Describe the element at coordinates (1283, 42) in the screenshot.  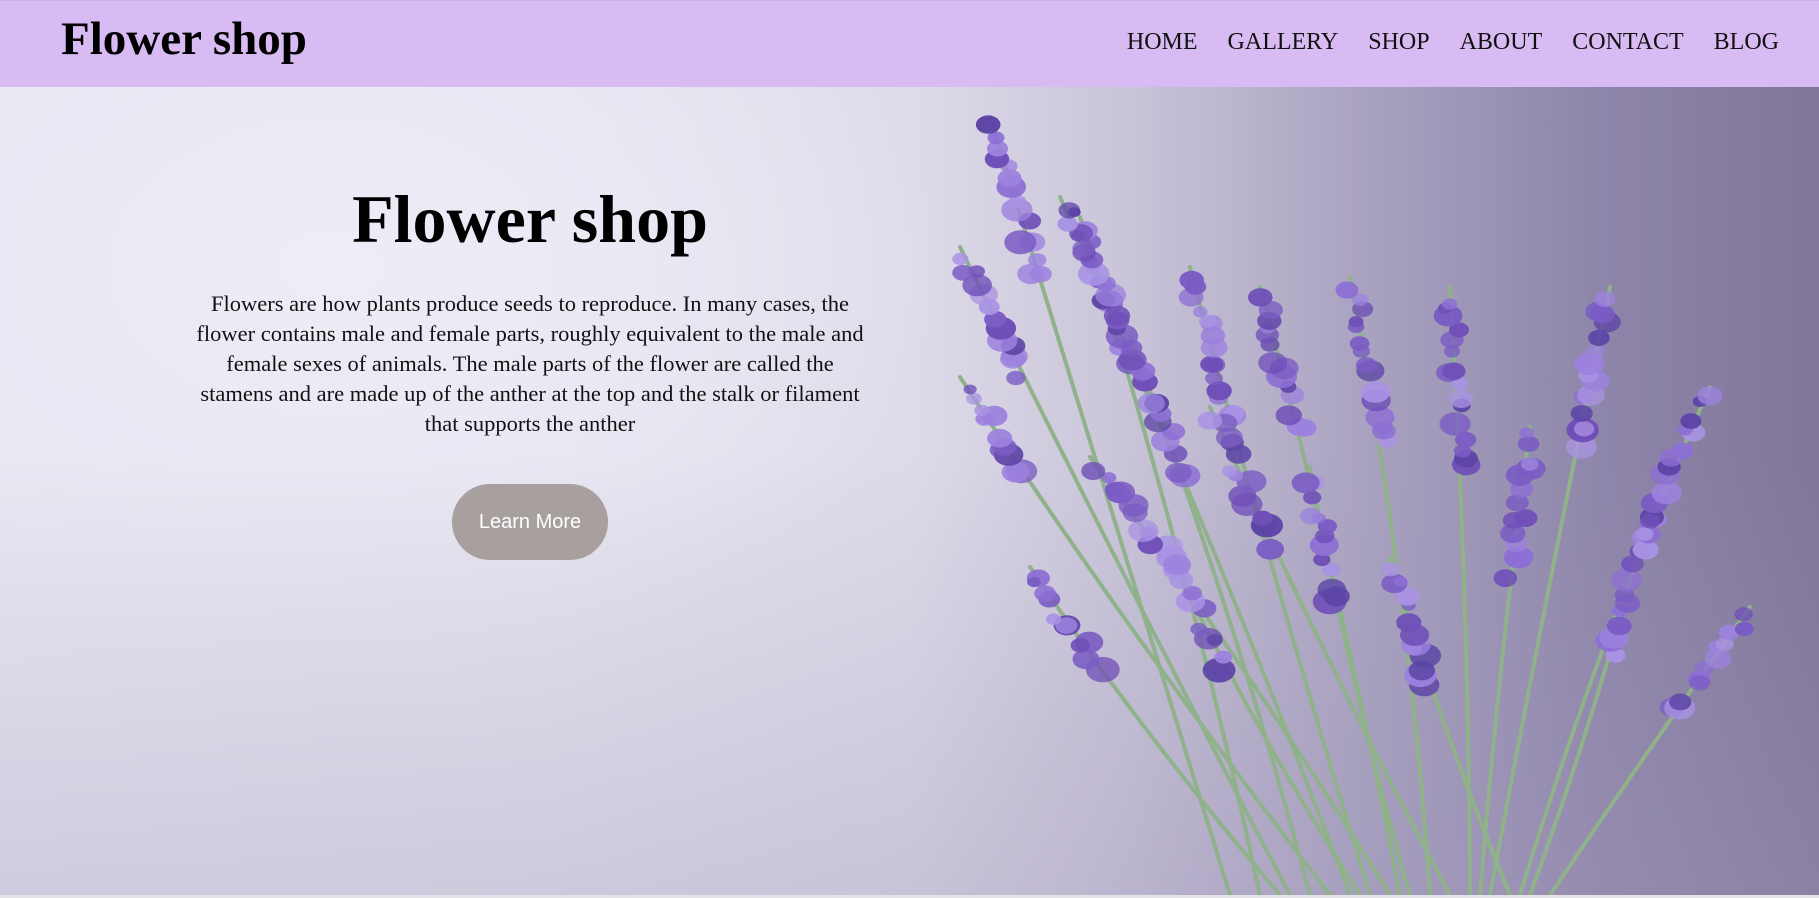
I see `nav-gallery-link: GALLERY` at that location.